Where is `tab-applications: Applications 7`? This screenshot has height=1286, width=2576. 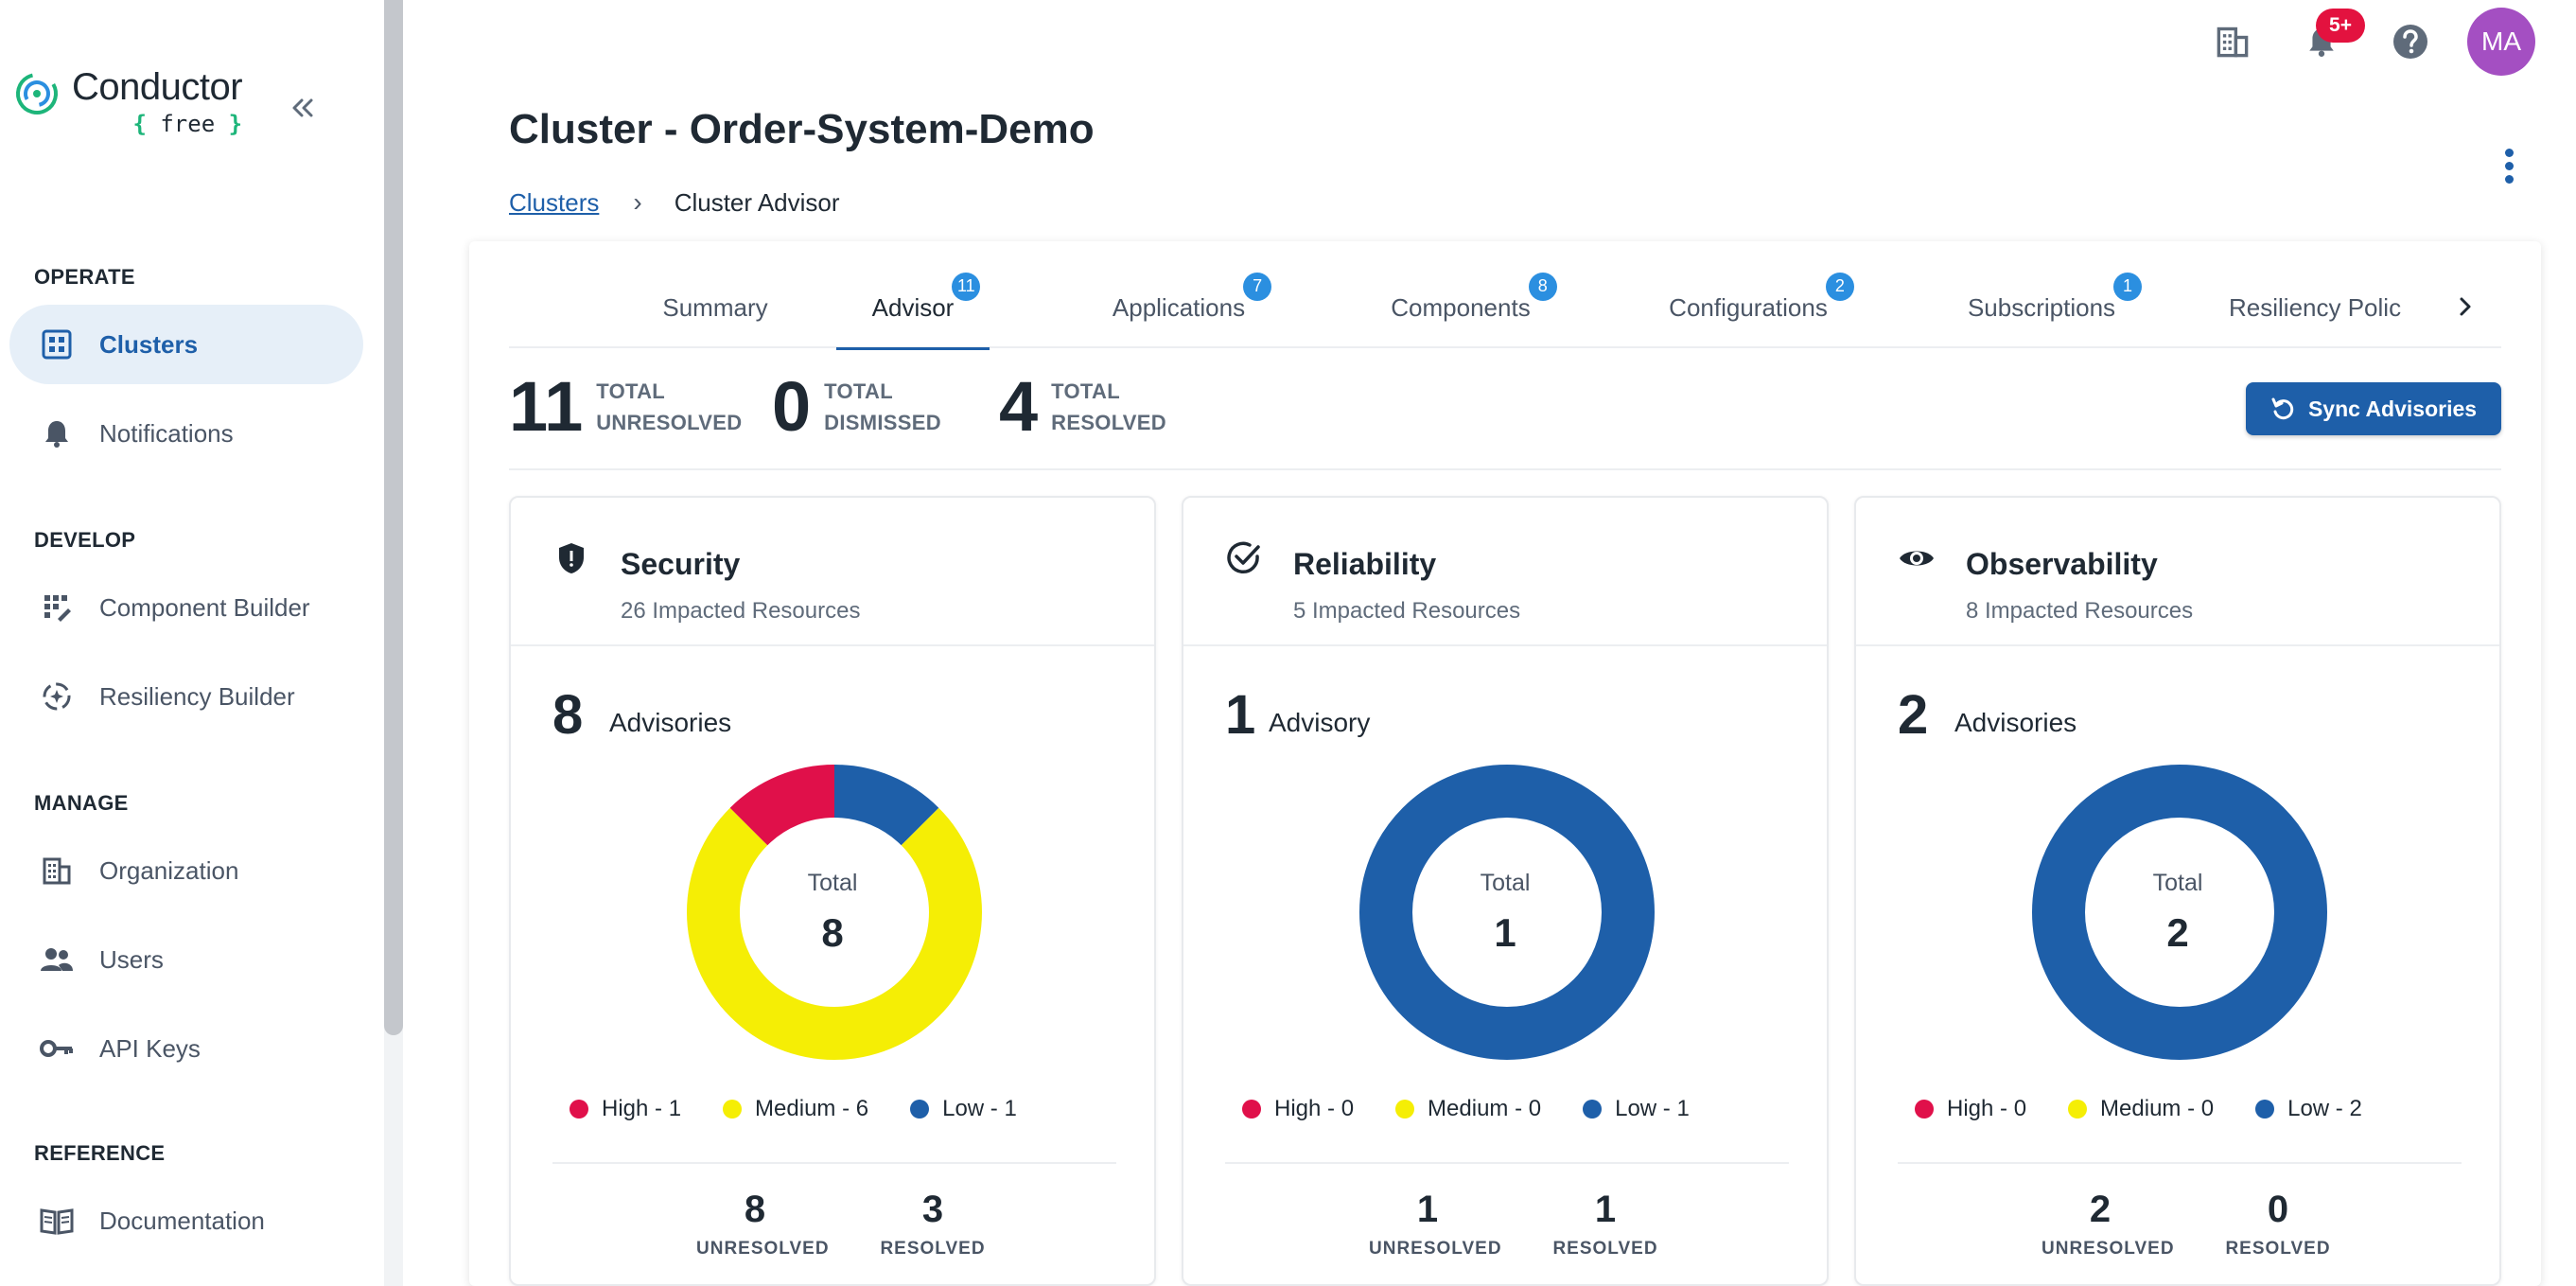
tab-applications: Applications 7 is located at coordinates (1178, 308).